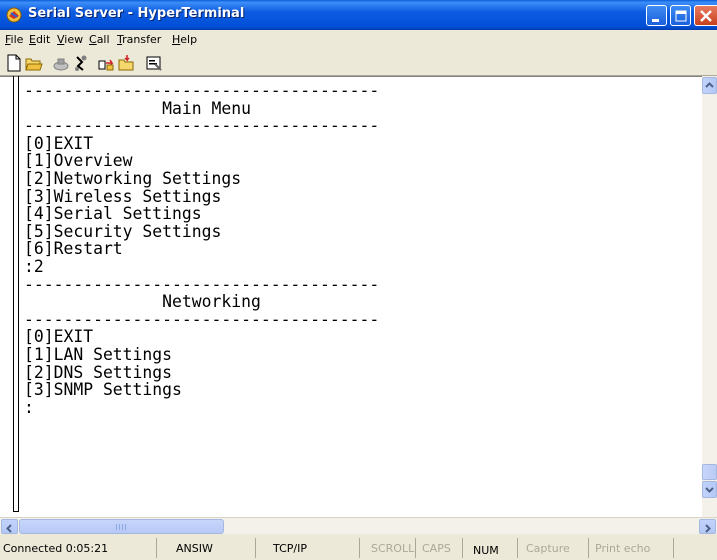 The image size is (717, 560). Describe the element at coordinates (14, 63) in the screenshot. I see `new-icon` at that location.